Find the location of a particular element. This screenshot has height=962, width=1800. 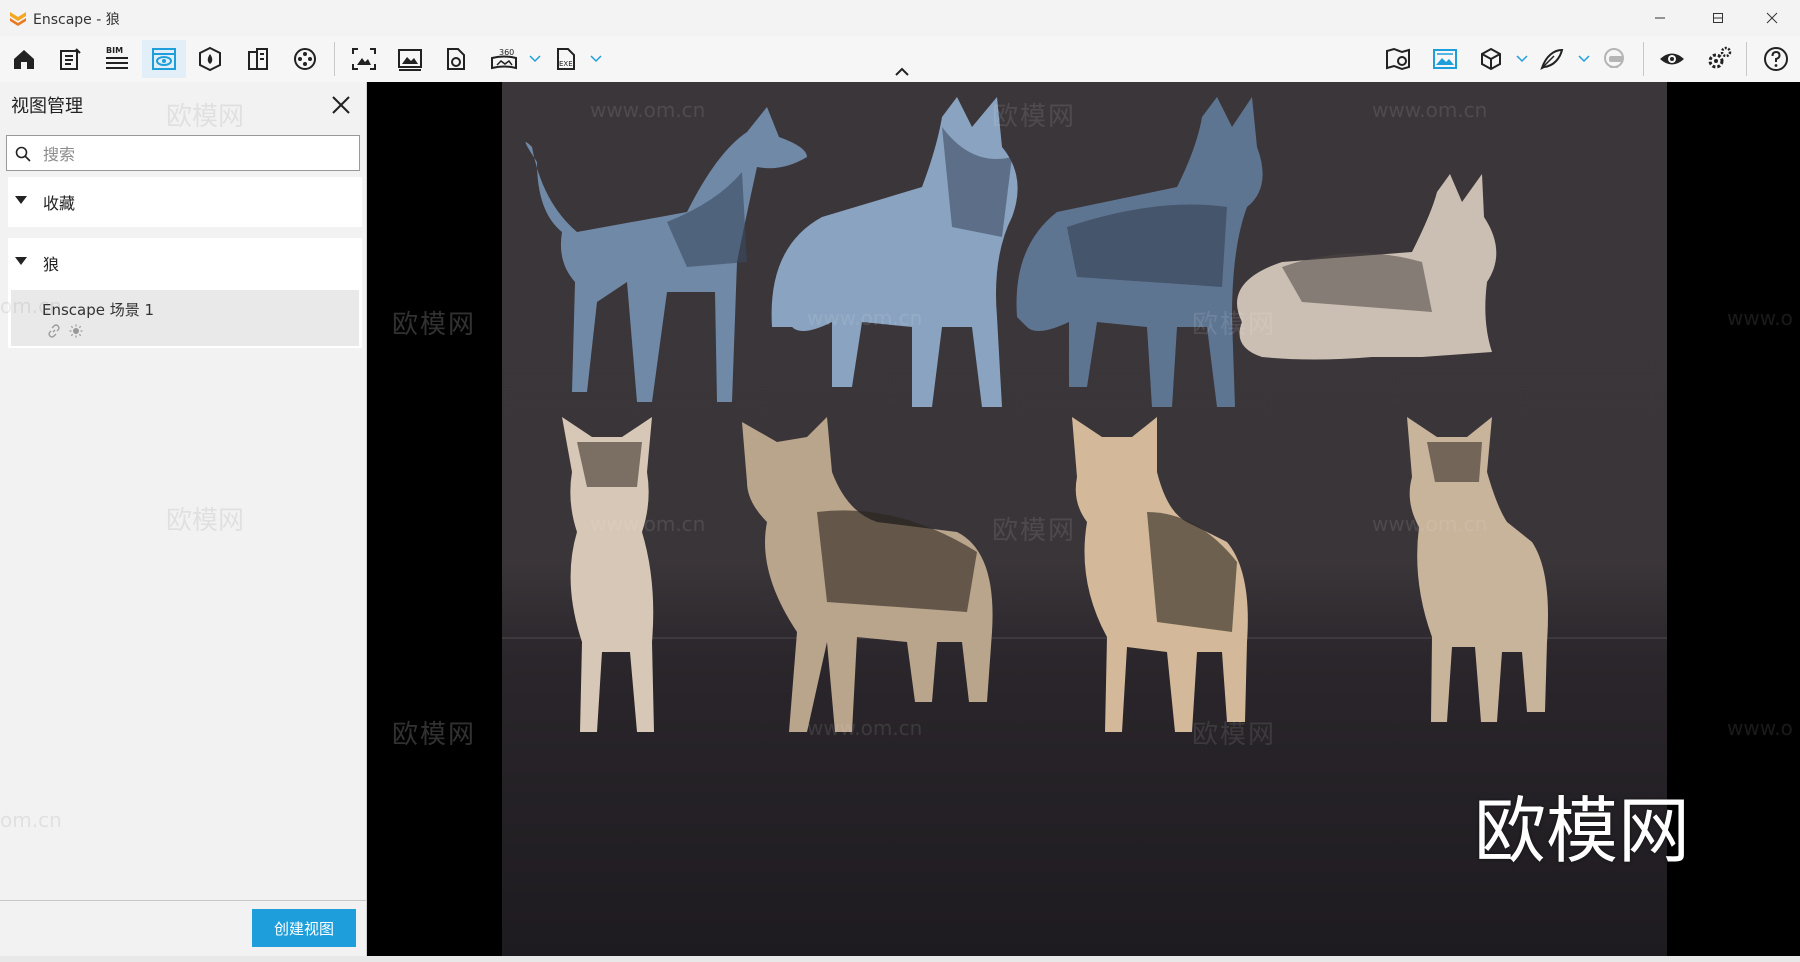

view-management-icon is located at coordinates (164, 59).